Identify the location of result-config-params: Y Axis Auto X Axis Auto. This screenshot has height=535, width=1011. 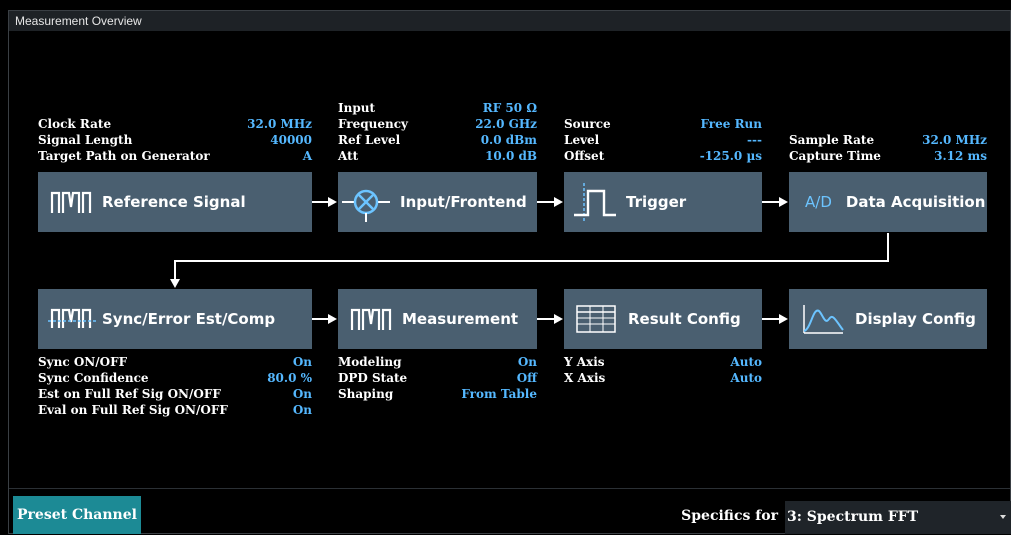
(663, 371).